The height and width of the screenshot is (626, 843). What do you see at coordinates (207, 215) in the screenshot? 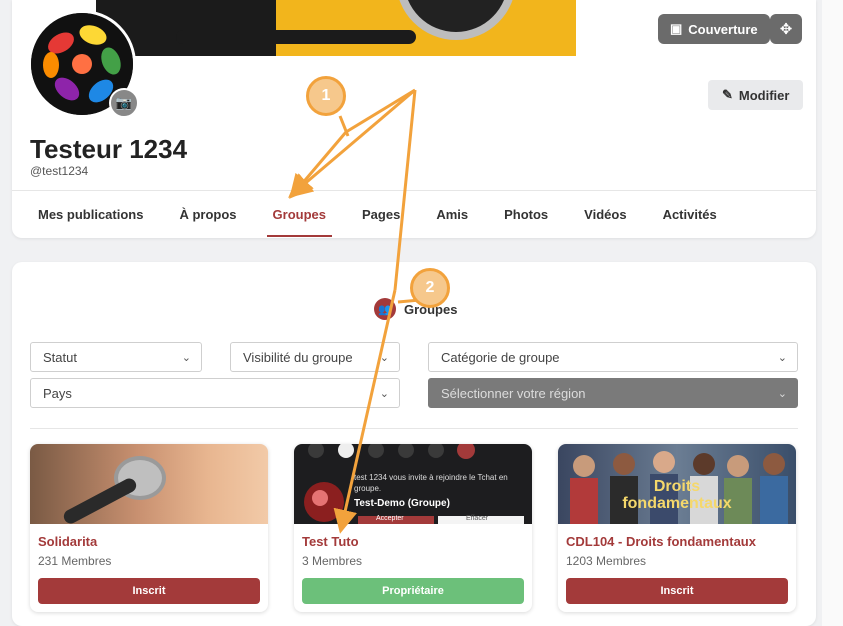
I see `tab-about: À propos` at bounding box center [207, 215].